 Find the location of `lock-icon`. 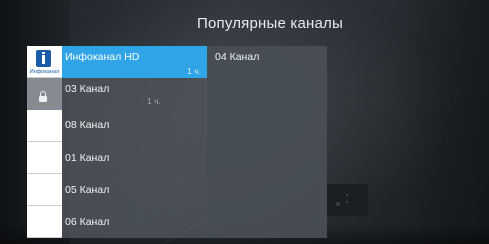

lock-icon is located at coordinates (43, 96).